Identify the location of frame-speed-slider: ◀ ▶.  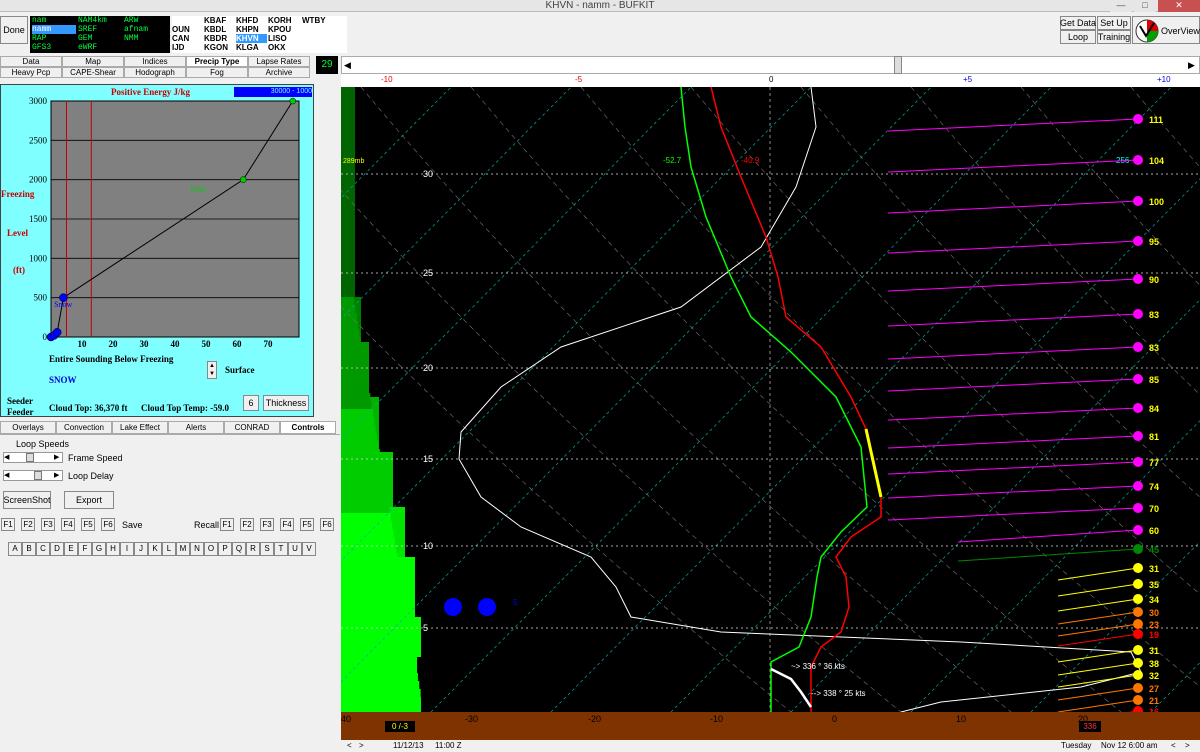
(33, 457).